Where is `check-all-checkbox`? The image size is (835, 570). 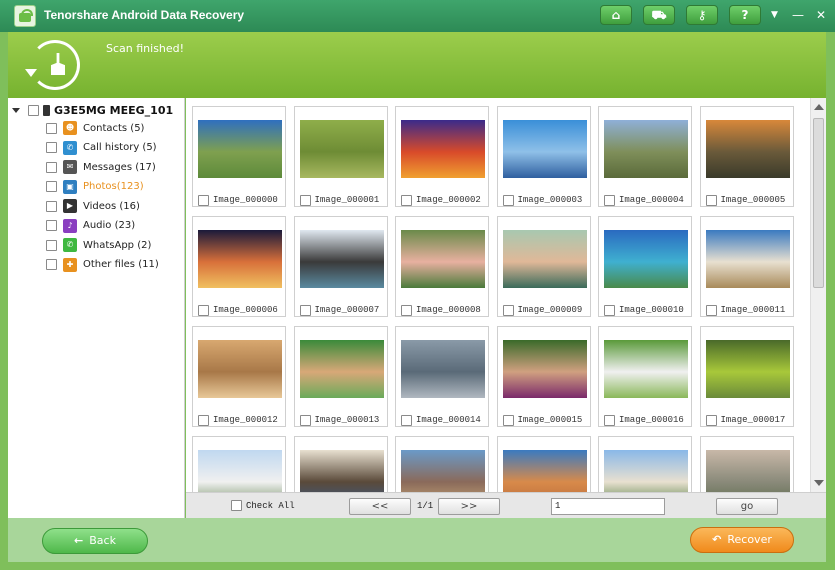
check-all-checkbox is located at coordinates (236, 505).